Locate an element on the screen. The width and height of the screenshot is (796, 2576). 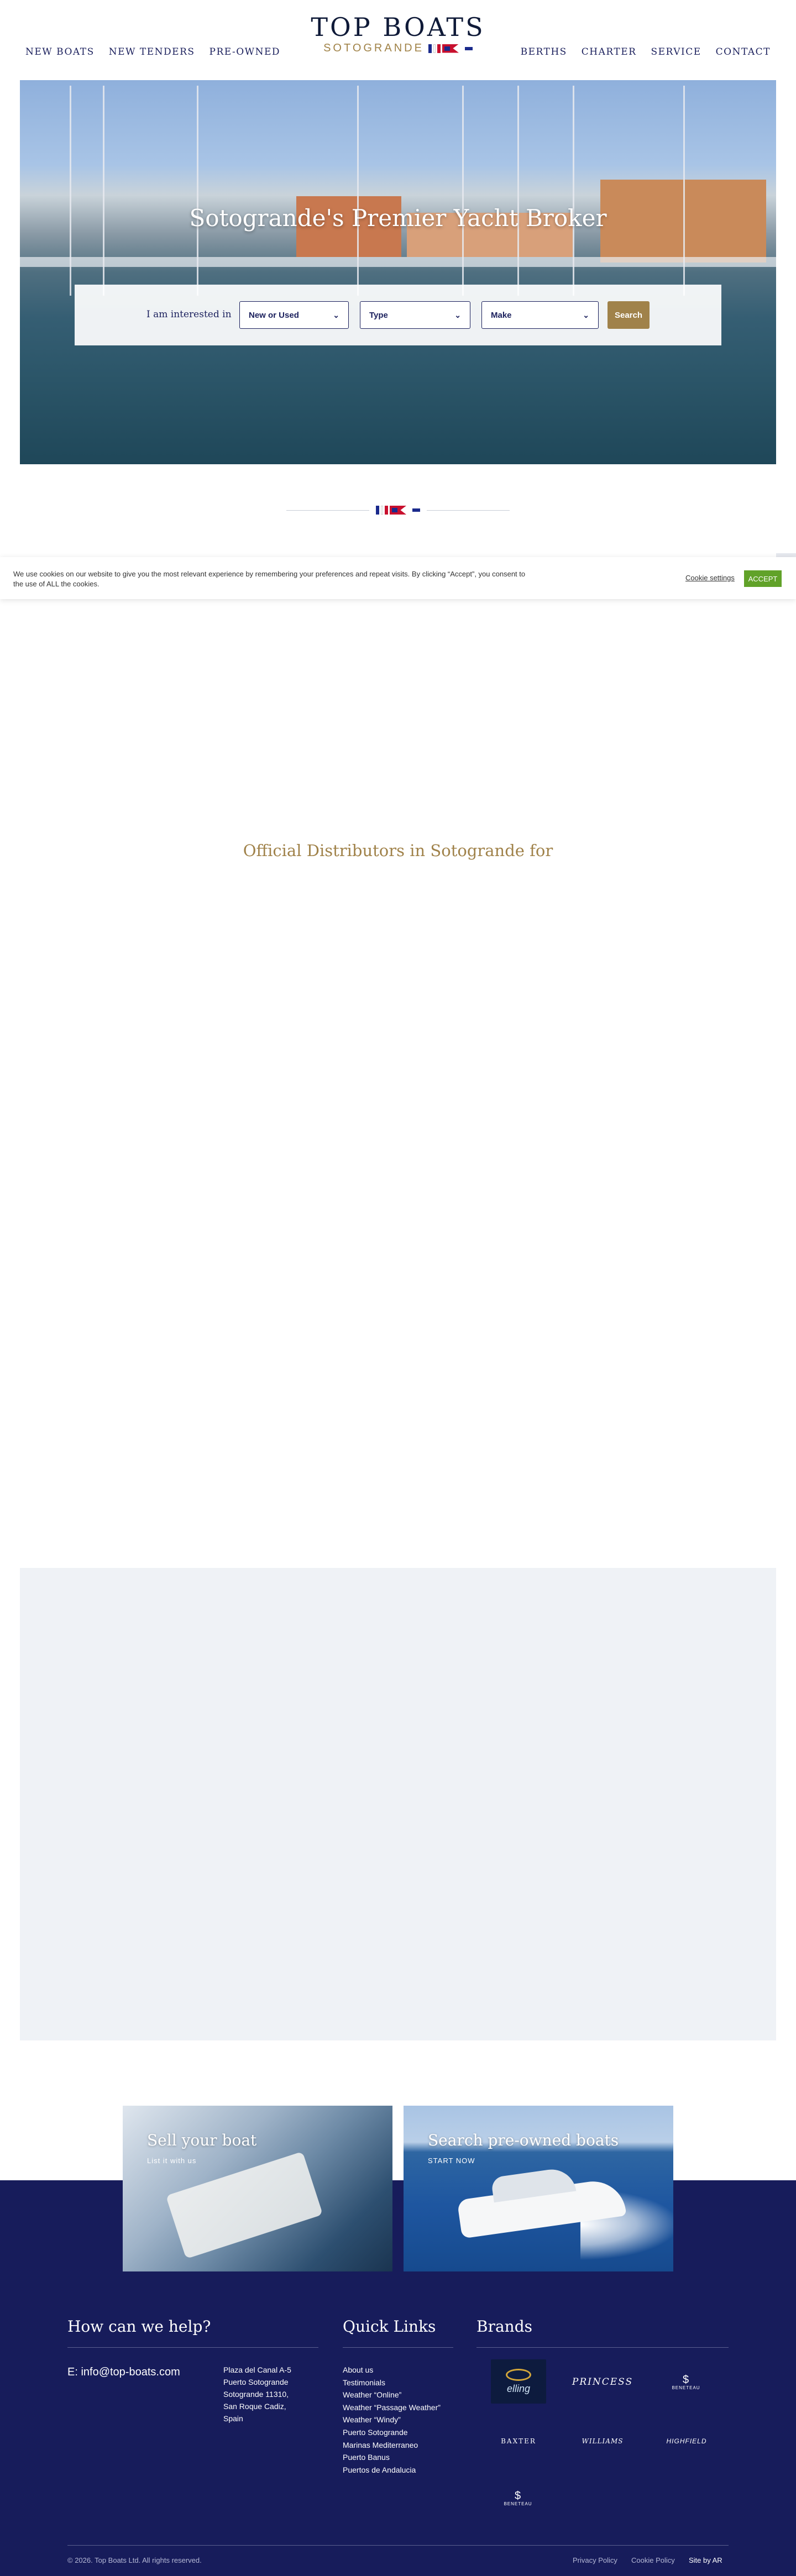
logo-subtitle: SOTOGRANDE is located at coordinates (373, 48).